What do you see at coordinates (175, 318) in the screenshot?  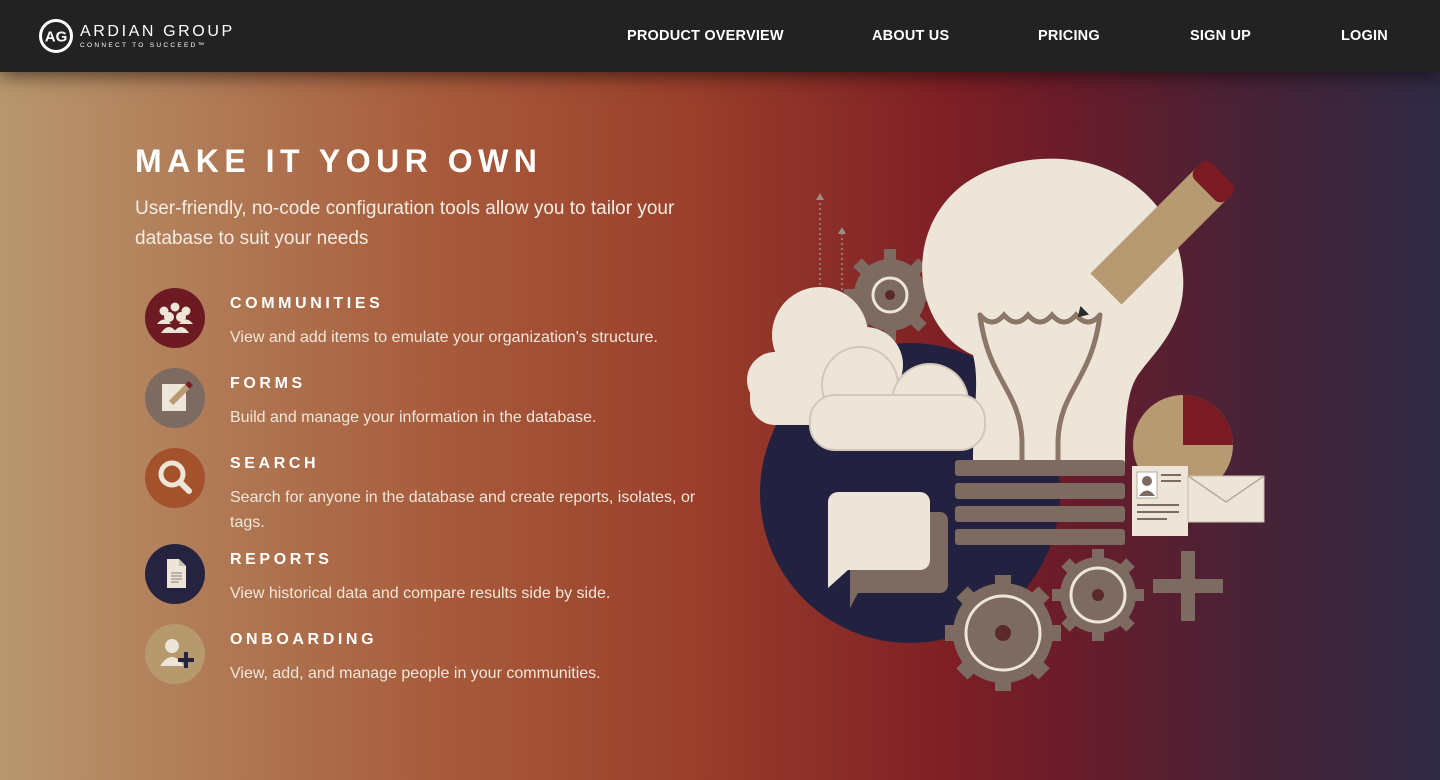 I see `people-group-icon` at bounding box center [175, 318].